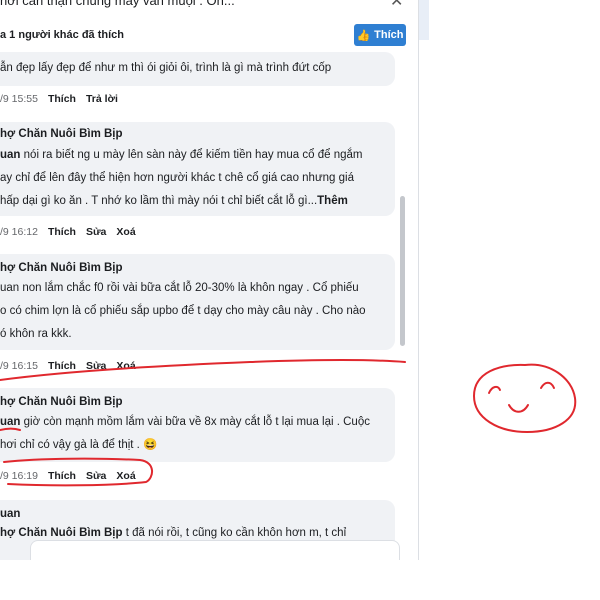  What do you see at coordinates (494, 389) in the screenshot?
I see `smiley-left-eye` at bounding box center [494, 389].